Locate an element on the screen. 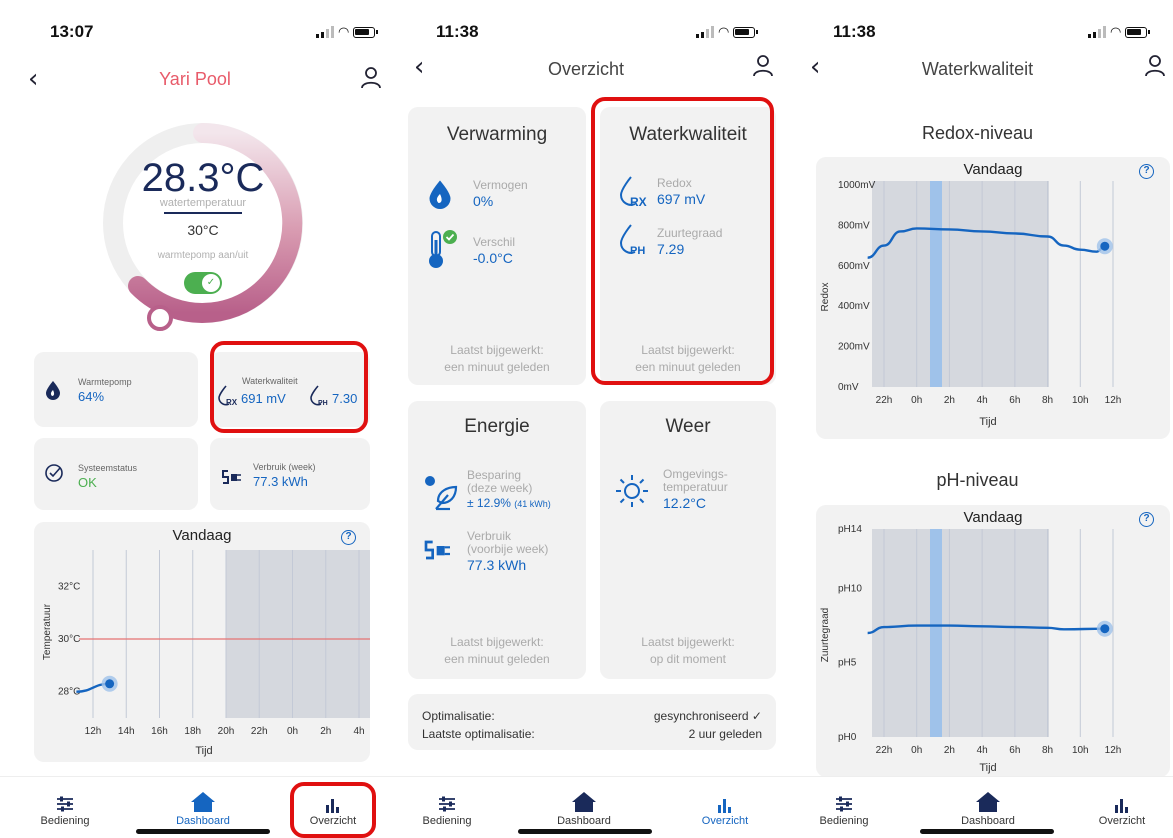 The width and height of the screenshot is (1173, 838). page-title: Yari Pool is located at coordinates (195, 79).